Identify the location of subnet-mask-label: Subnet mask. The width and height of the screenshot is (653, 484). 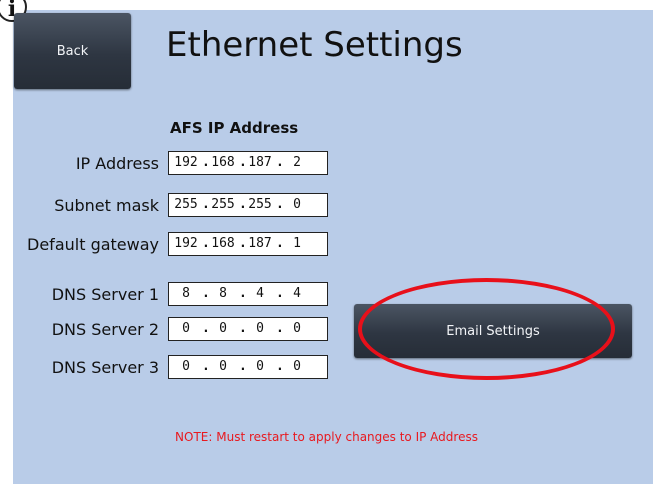
(106, 205).